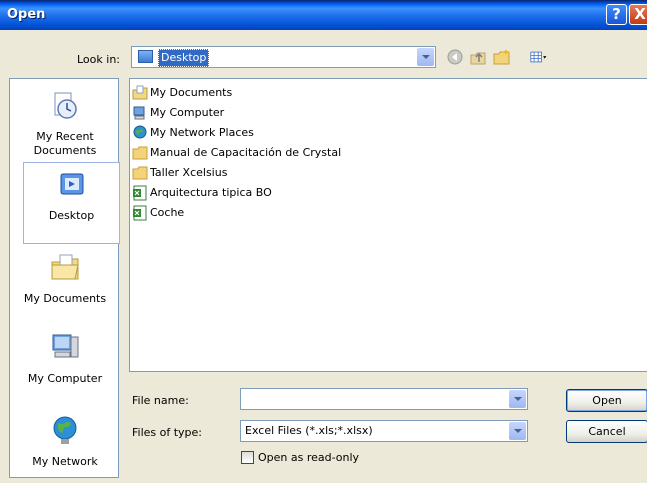 The width and height of the screenshot is (647, 483). What do you see at coordinates (65, 123) in the screenshot?
I see `place-recent-documents: My Recent Documents` at bounding box center [65, 123].